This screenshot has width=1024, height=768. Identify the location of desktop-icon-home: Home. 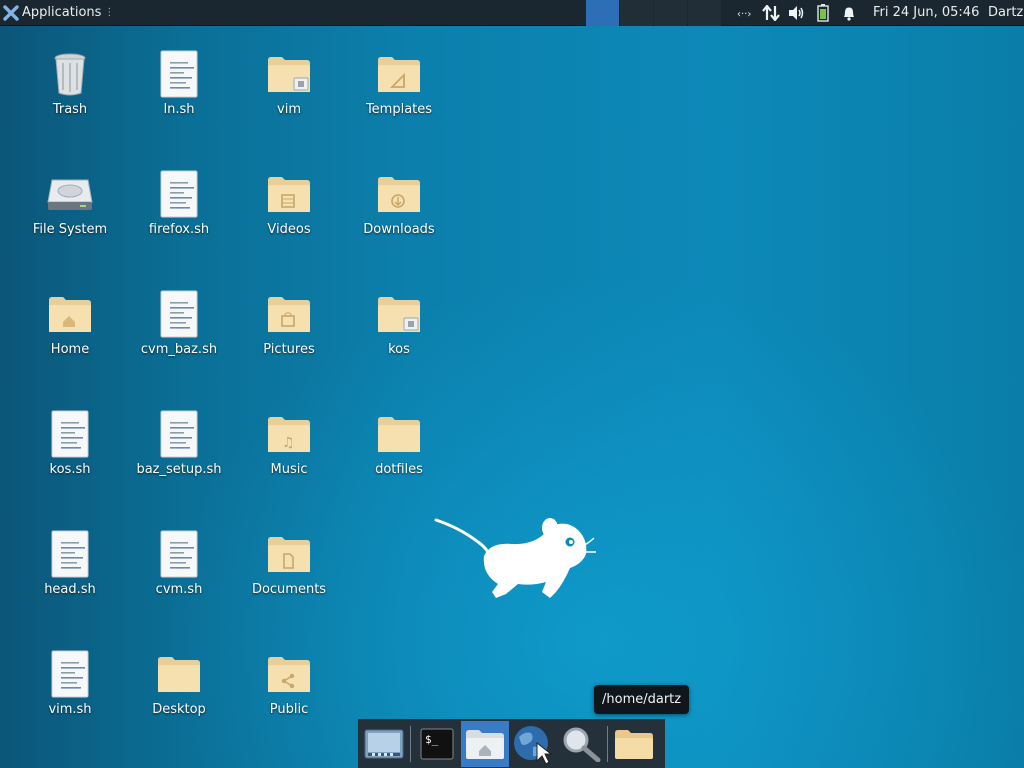
(70, 343).